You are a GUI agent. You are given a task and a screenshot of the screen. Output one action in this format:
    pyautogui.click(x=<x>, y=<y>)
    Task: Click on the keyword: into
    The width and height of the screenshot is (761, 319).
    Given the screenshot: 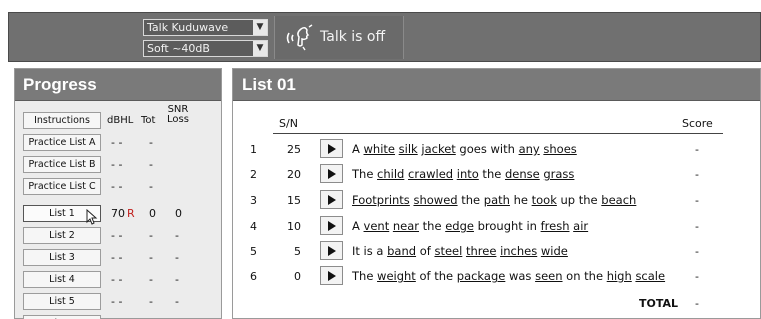 What is the action you would take?
    pyautogui.click(x=468, y=174)
    